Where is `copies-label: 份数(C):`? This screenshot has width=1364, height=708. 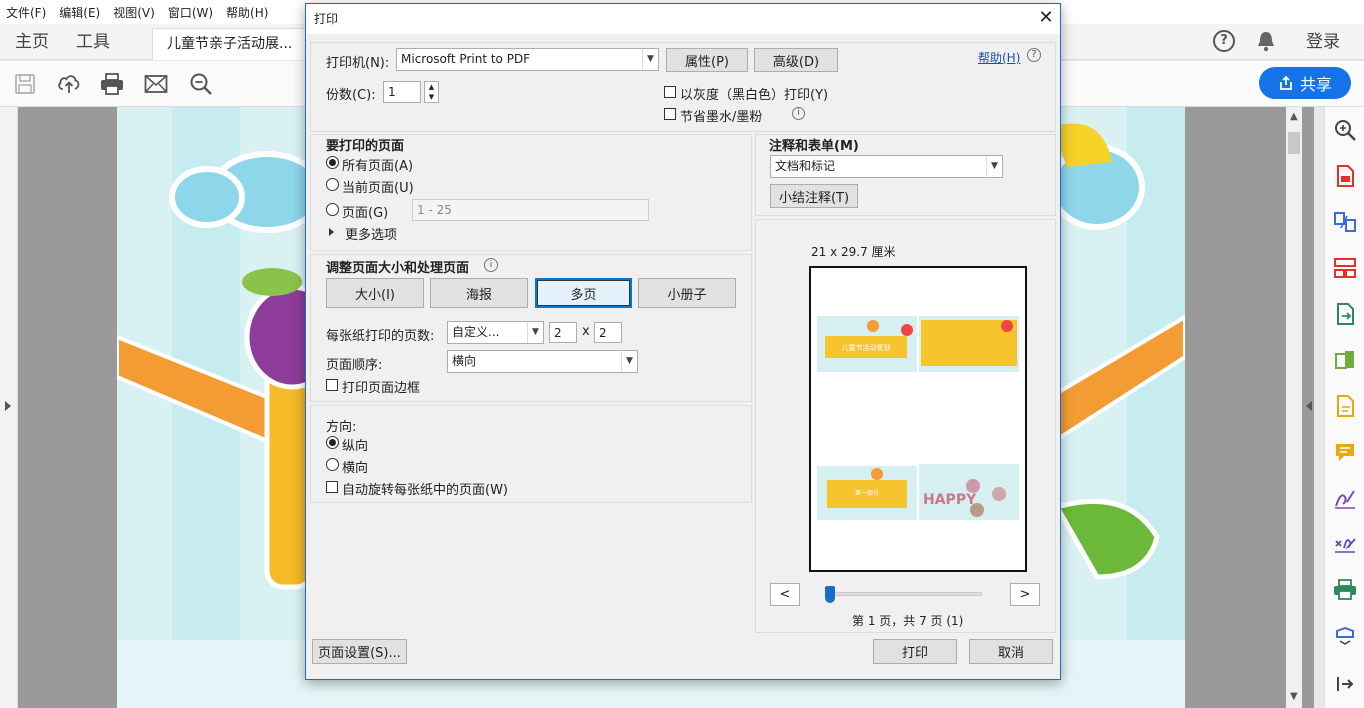 copies-label: 份数(C): is located at coordinates (351, 95).